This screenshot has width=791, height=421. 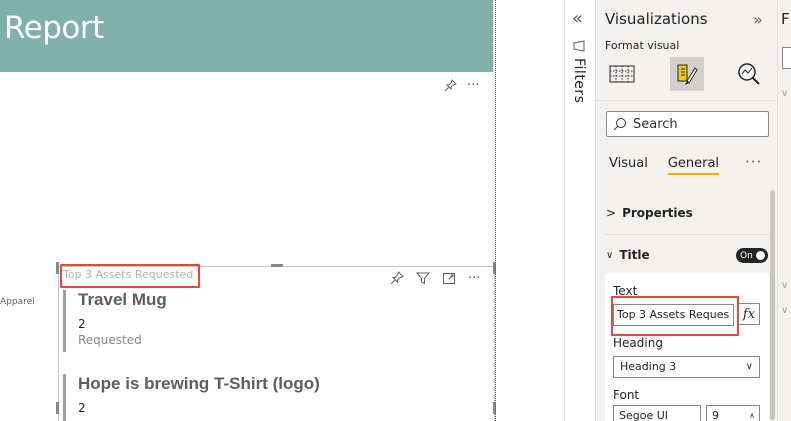 What do you see at coordinates (746, 255) in the screenshot?
I see `toggle-label: On` at bounding box center [746, 255].